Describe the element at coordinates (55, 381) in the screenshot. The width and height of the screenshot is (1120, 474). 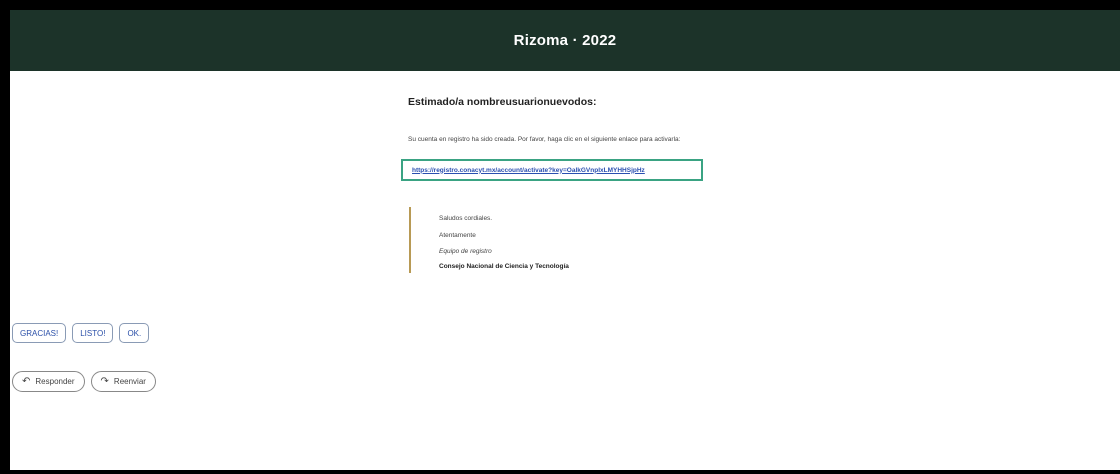
I see `reply-label: Responder` at that location.